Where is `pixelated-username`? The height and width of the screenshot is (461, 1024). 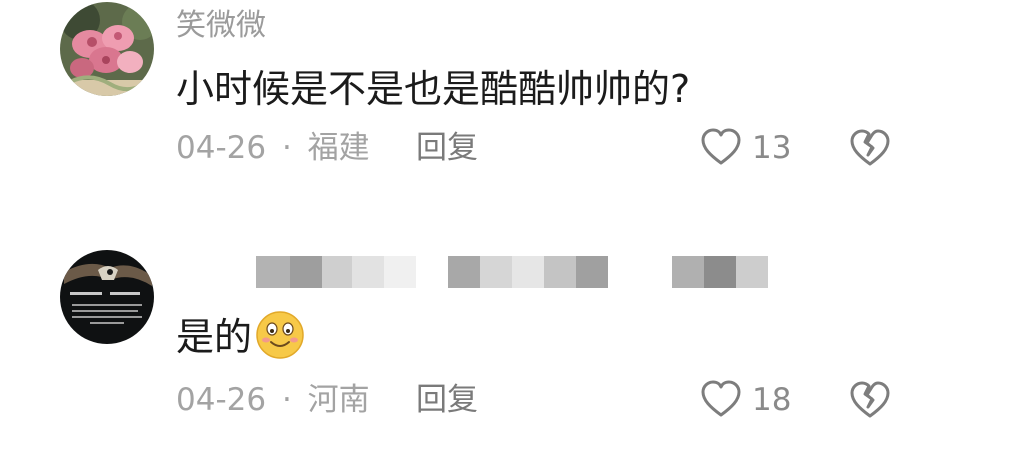
pixelated-username is located at coordinates (512, 272).